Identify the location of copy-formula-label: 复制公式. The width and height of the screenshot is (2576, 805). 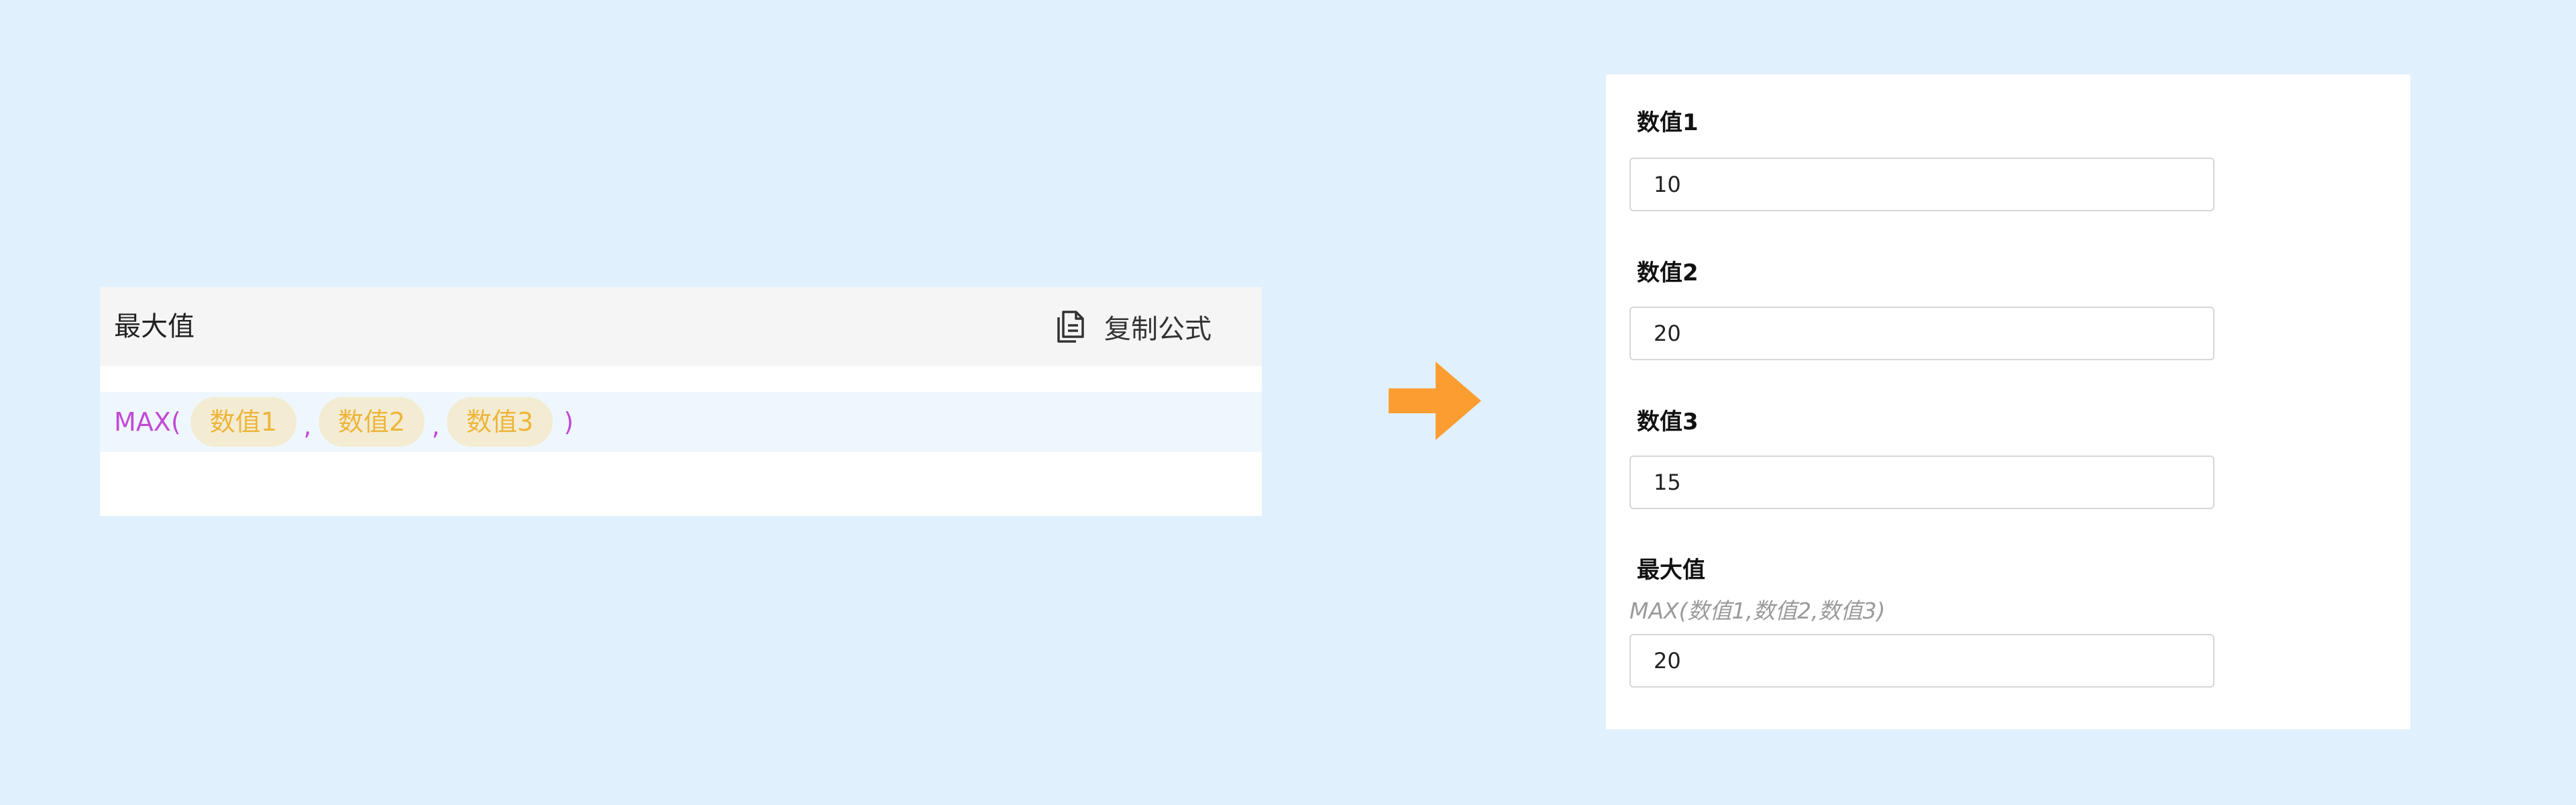
(1158, 329).